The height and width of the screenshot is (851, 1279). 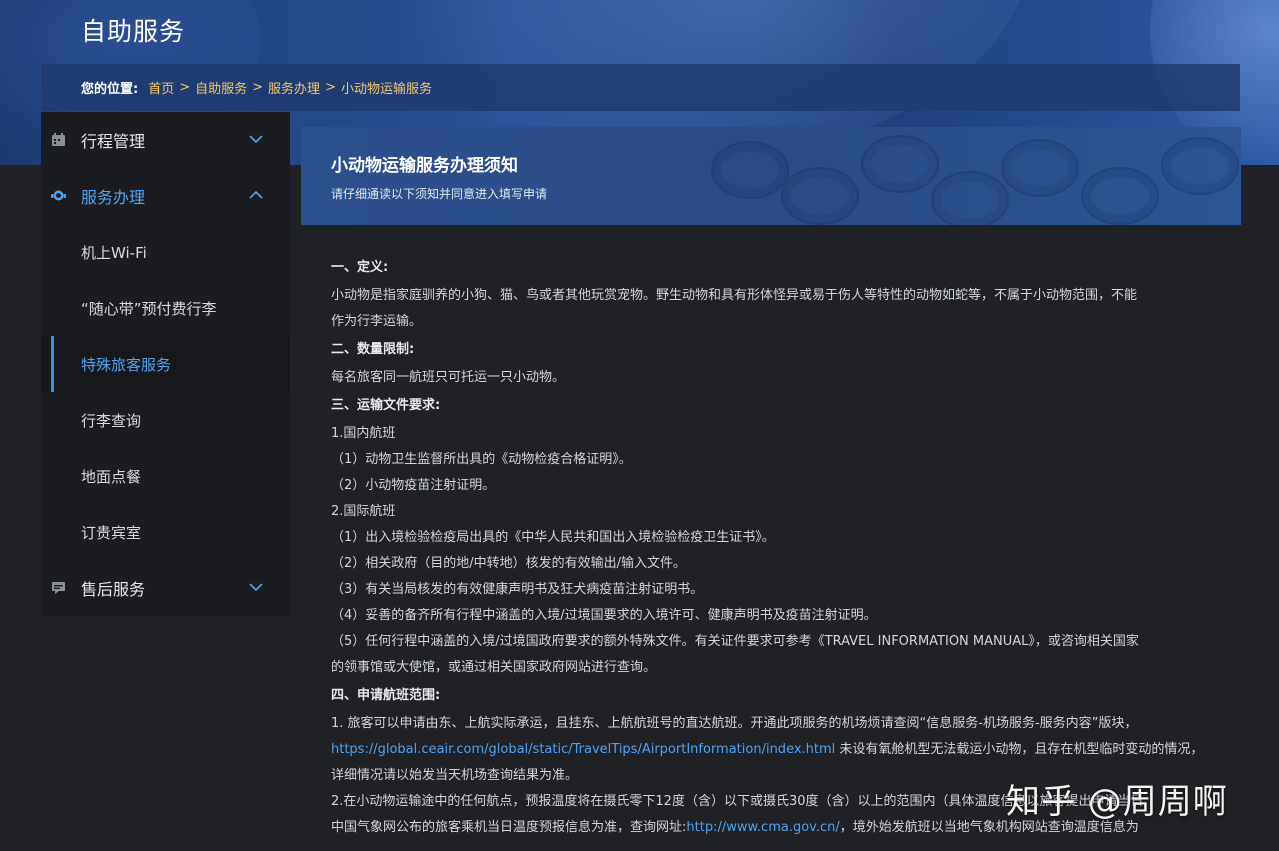 What do you see at coordinates (386, 695) in the screenshot?
I see `section-heading: 四、申请航班范围:` at bounding box center [386, 695].